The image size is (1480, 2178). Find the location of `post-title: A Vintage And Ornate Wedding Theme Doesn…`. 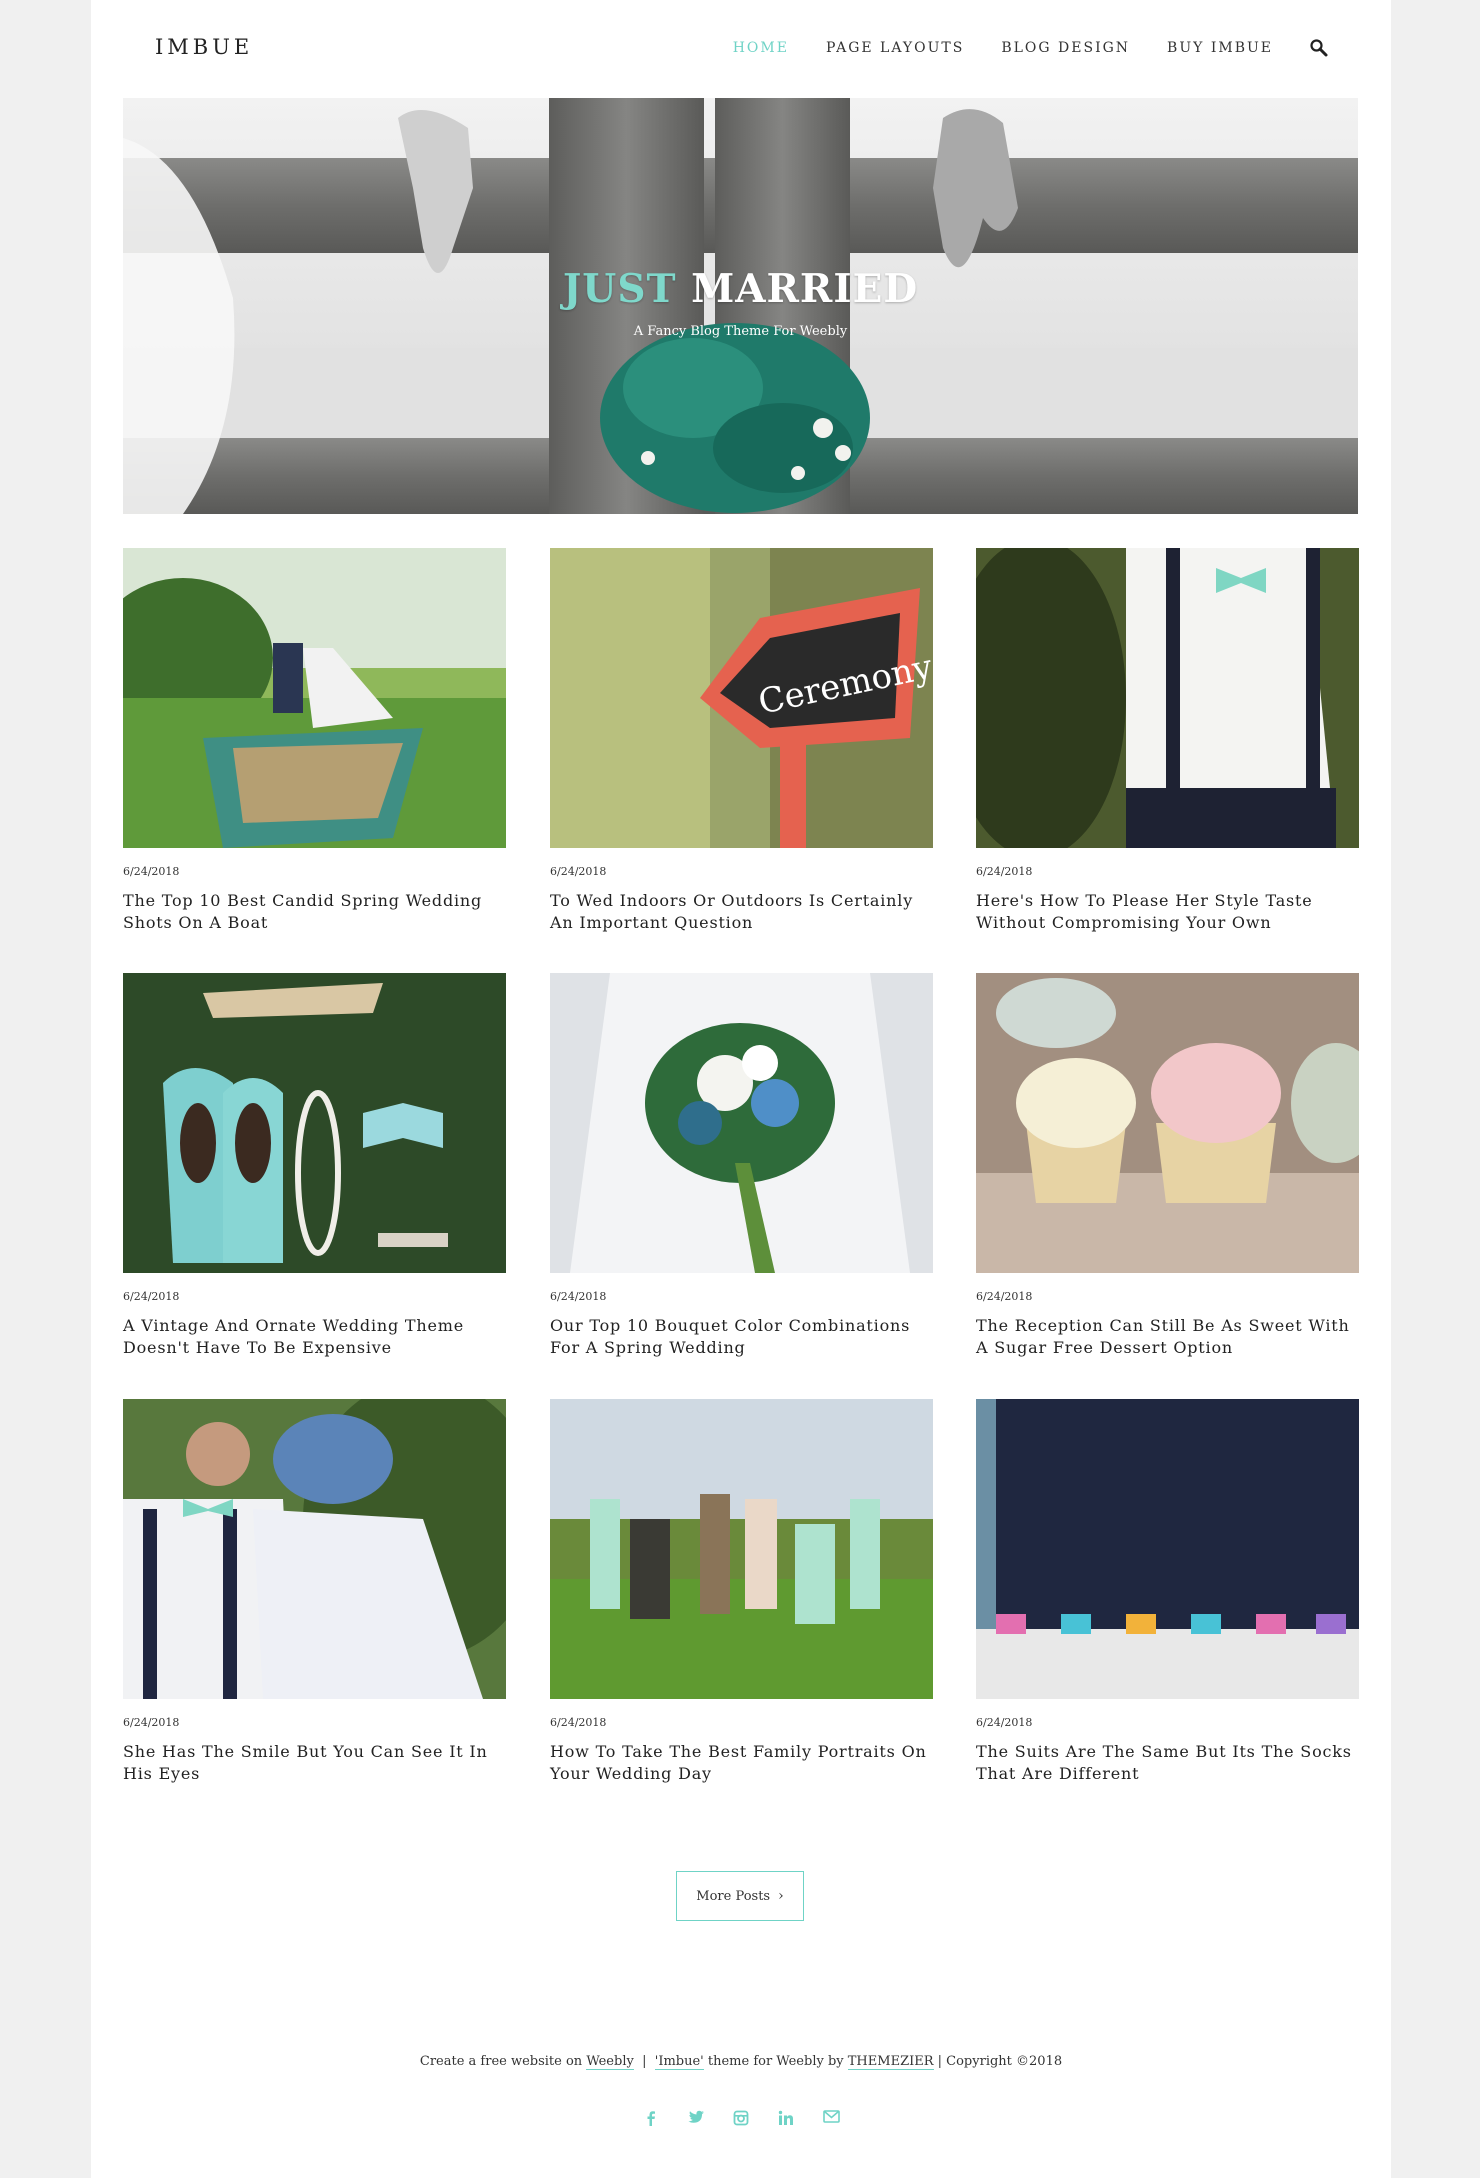

post-title: A Vintage And Ornate Wedding Theme Doesn… is located at coordinates (314, 1337).